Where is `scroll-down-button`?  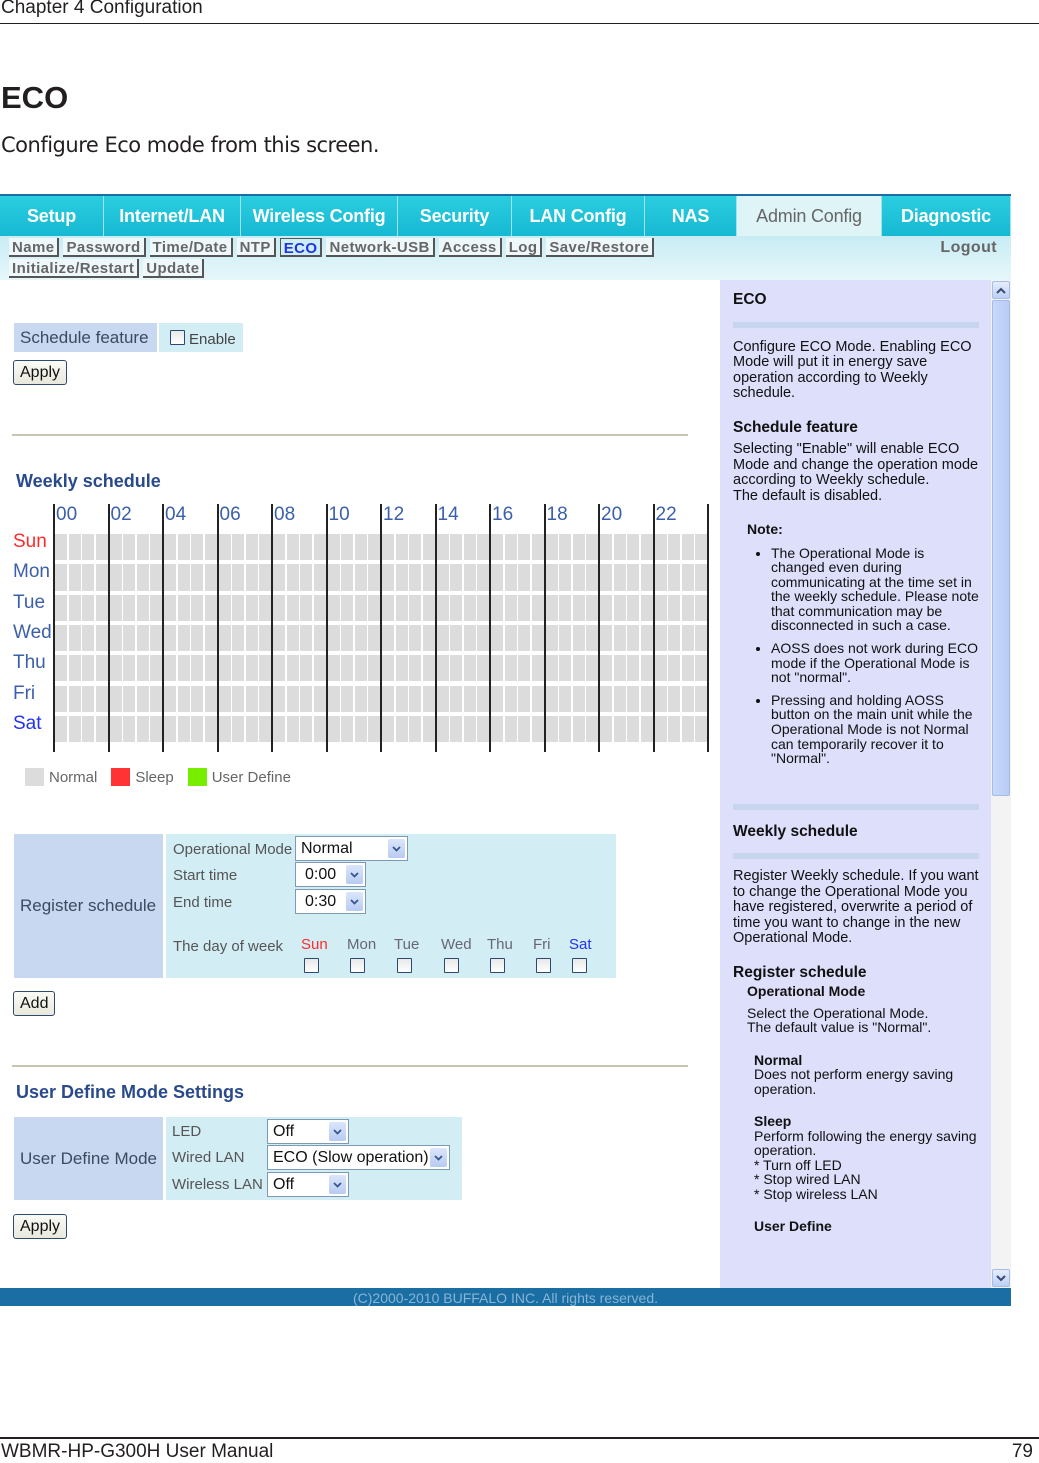
scroll-down-button is located at coordinates (1001, 1278).